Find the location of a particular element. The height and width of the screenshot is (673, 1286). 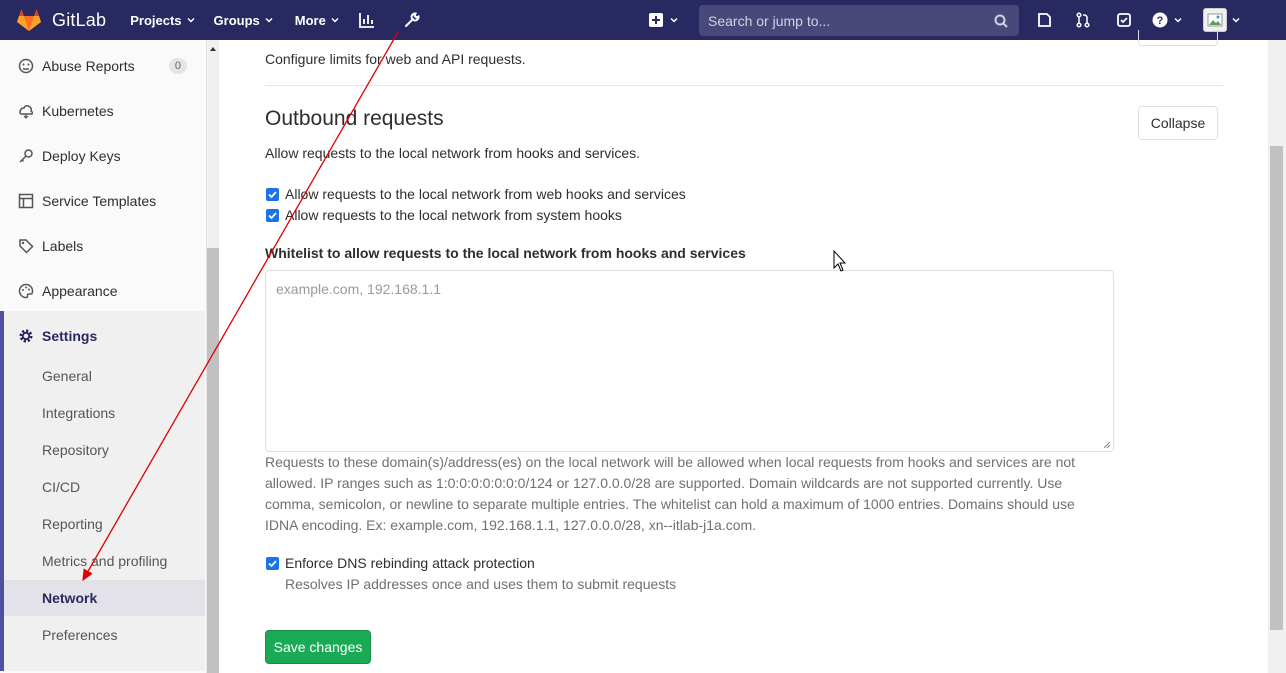

appearance-icon is located at coordinates (26, 290).